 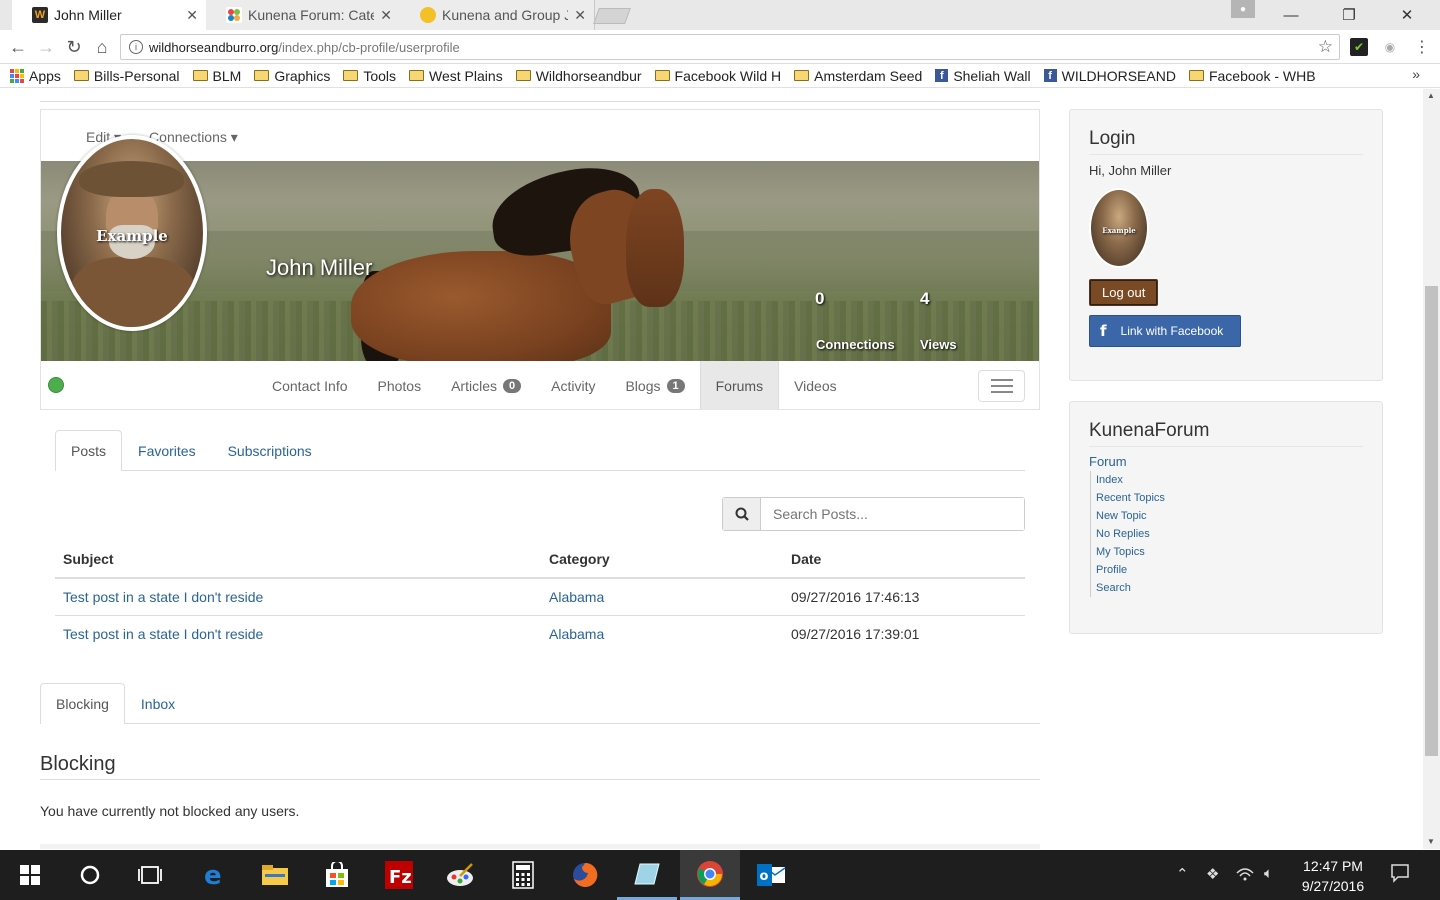 I want to click on restore-window-icon: ❐, so click(x=1349, y=15).